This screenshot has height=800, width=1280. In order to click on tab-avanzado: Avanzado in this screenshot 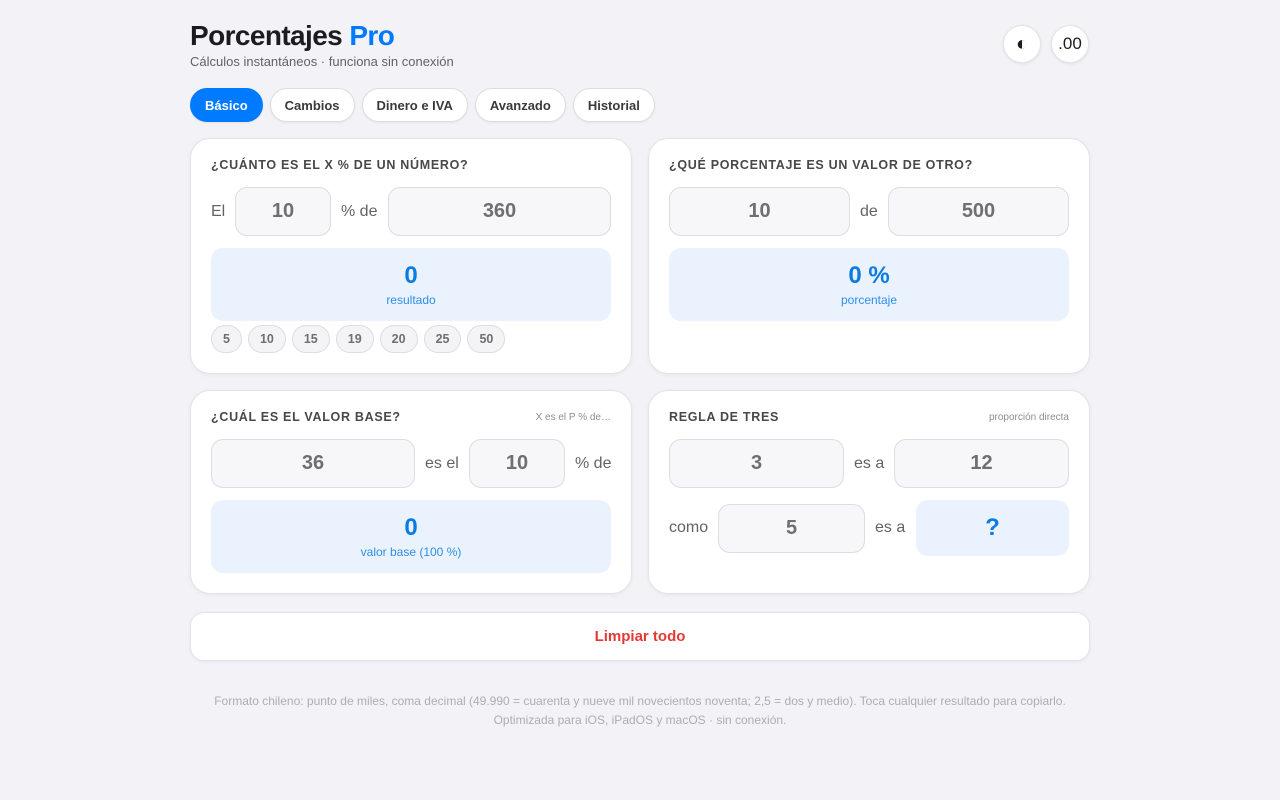, I will do `click(520, 105)`.